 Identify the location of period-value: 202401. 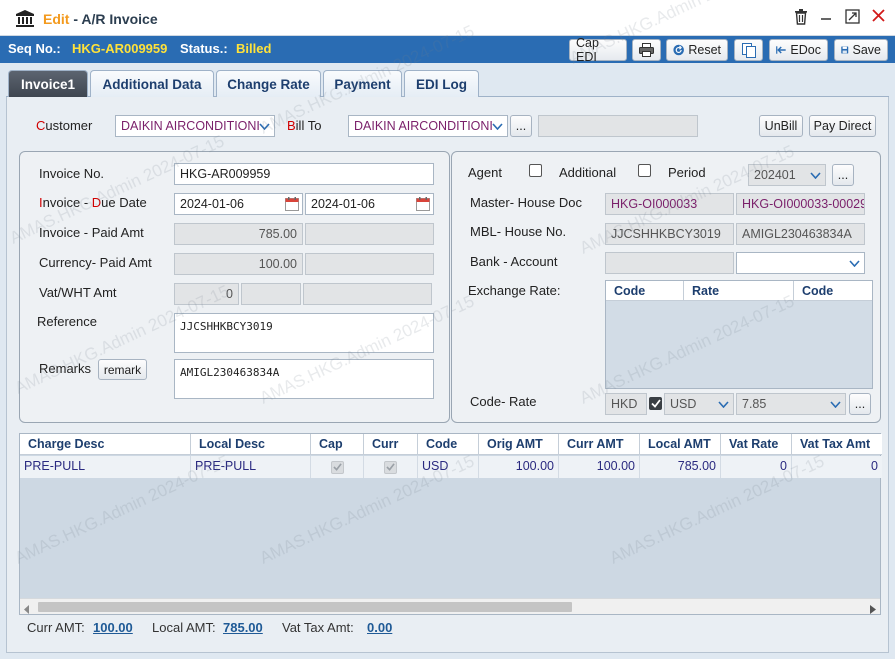
(775, 175).